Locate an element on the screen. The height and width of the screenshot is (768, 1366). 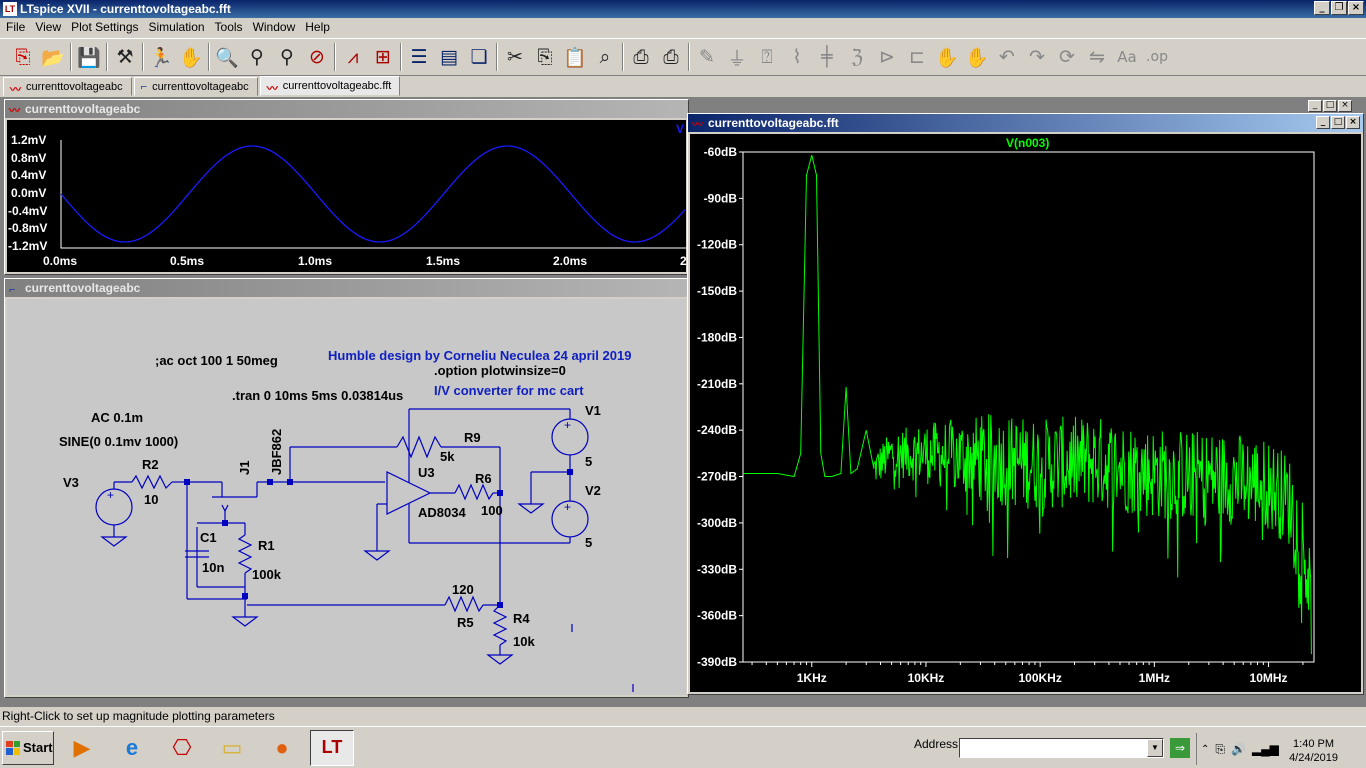
v3-label: V3 is located at coordinates (71, 482).